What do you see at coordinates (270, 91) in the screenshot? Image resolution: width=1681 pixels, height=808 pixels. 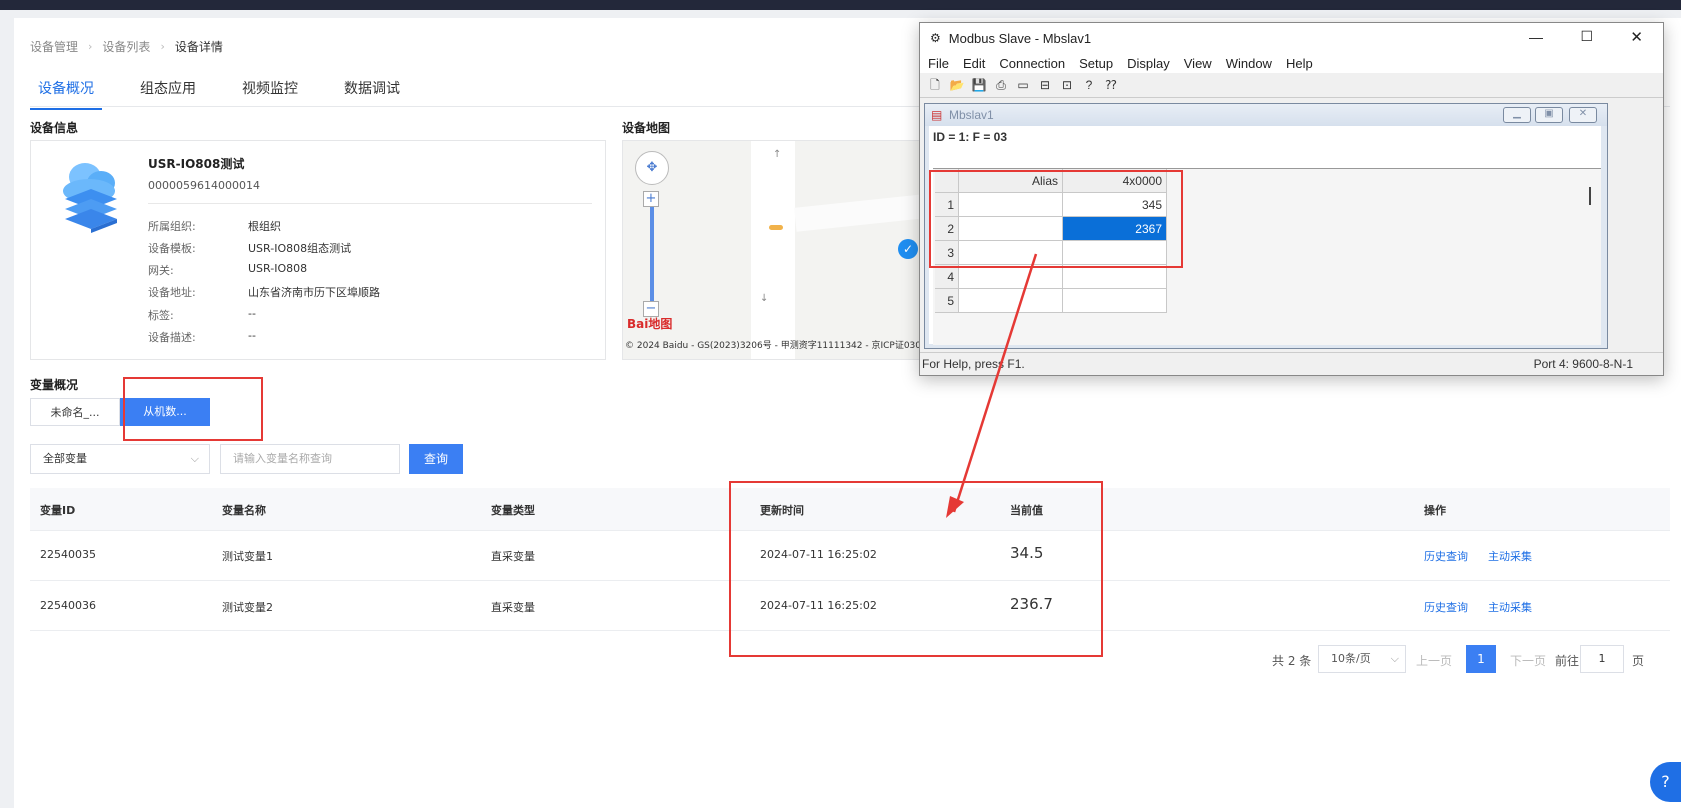 I see `tab-video: 视频监控` at bounding box center [270, 91].